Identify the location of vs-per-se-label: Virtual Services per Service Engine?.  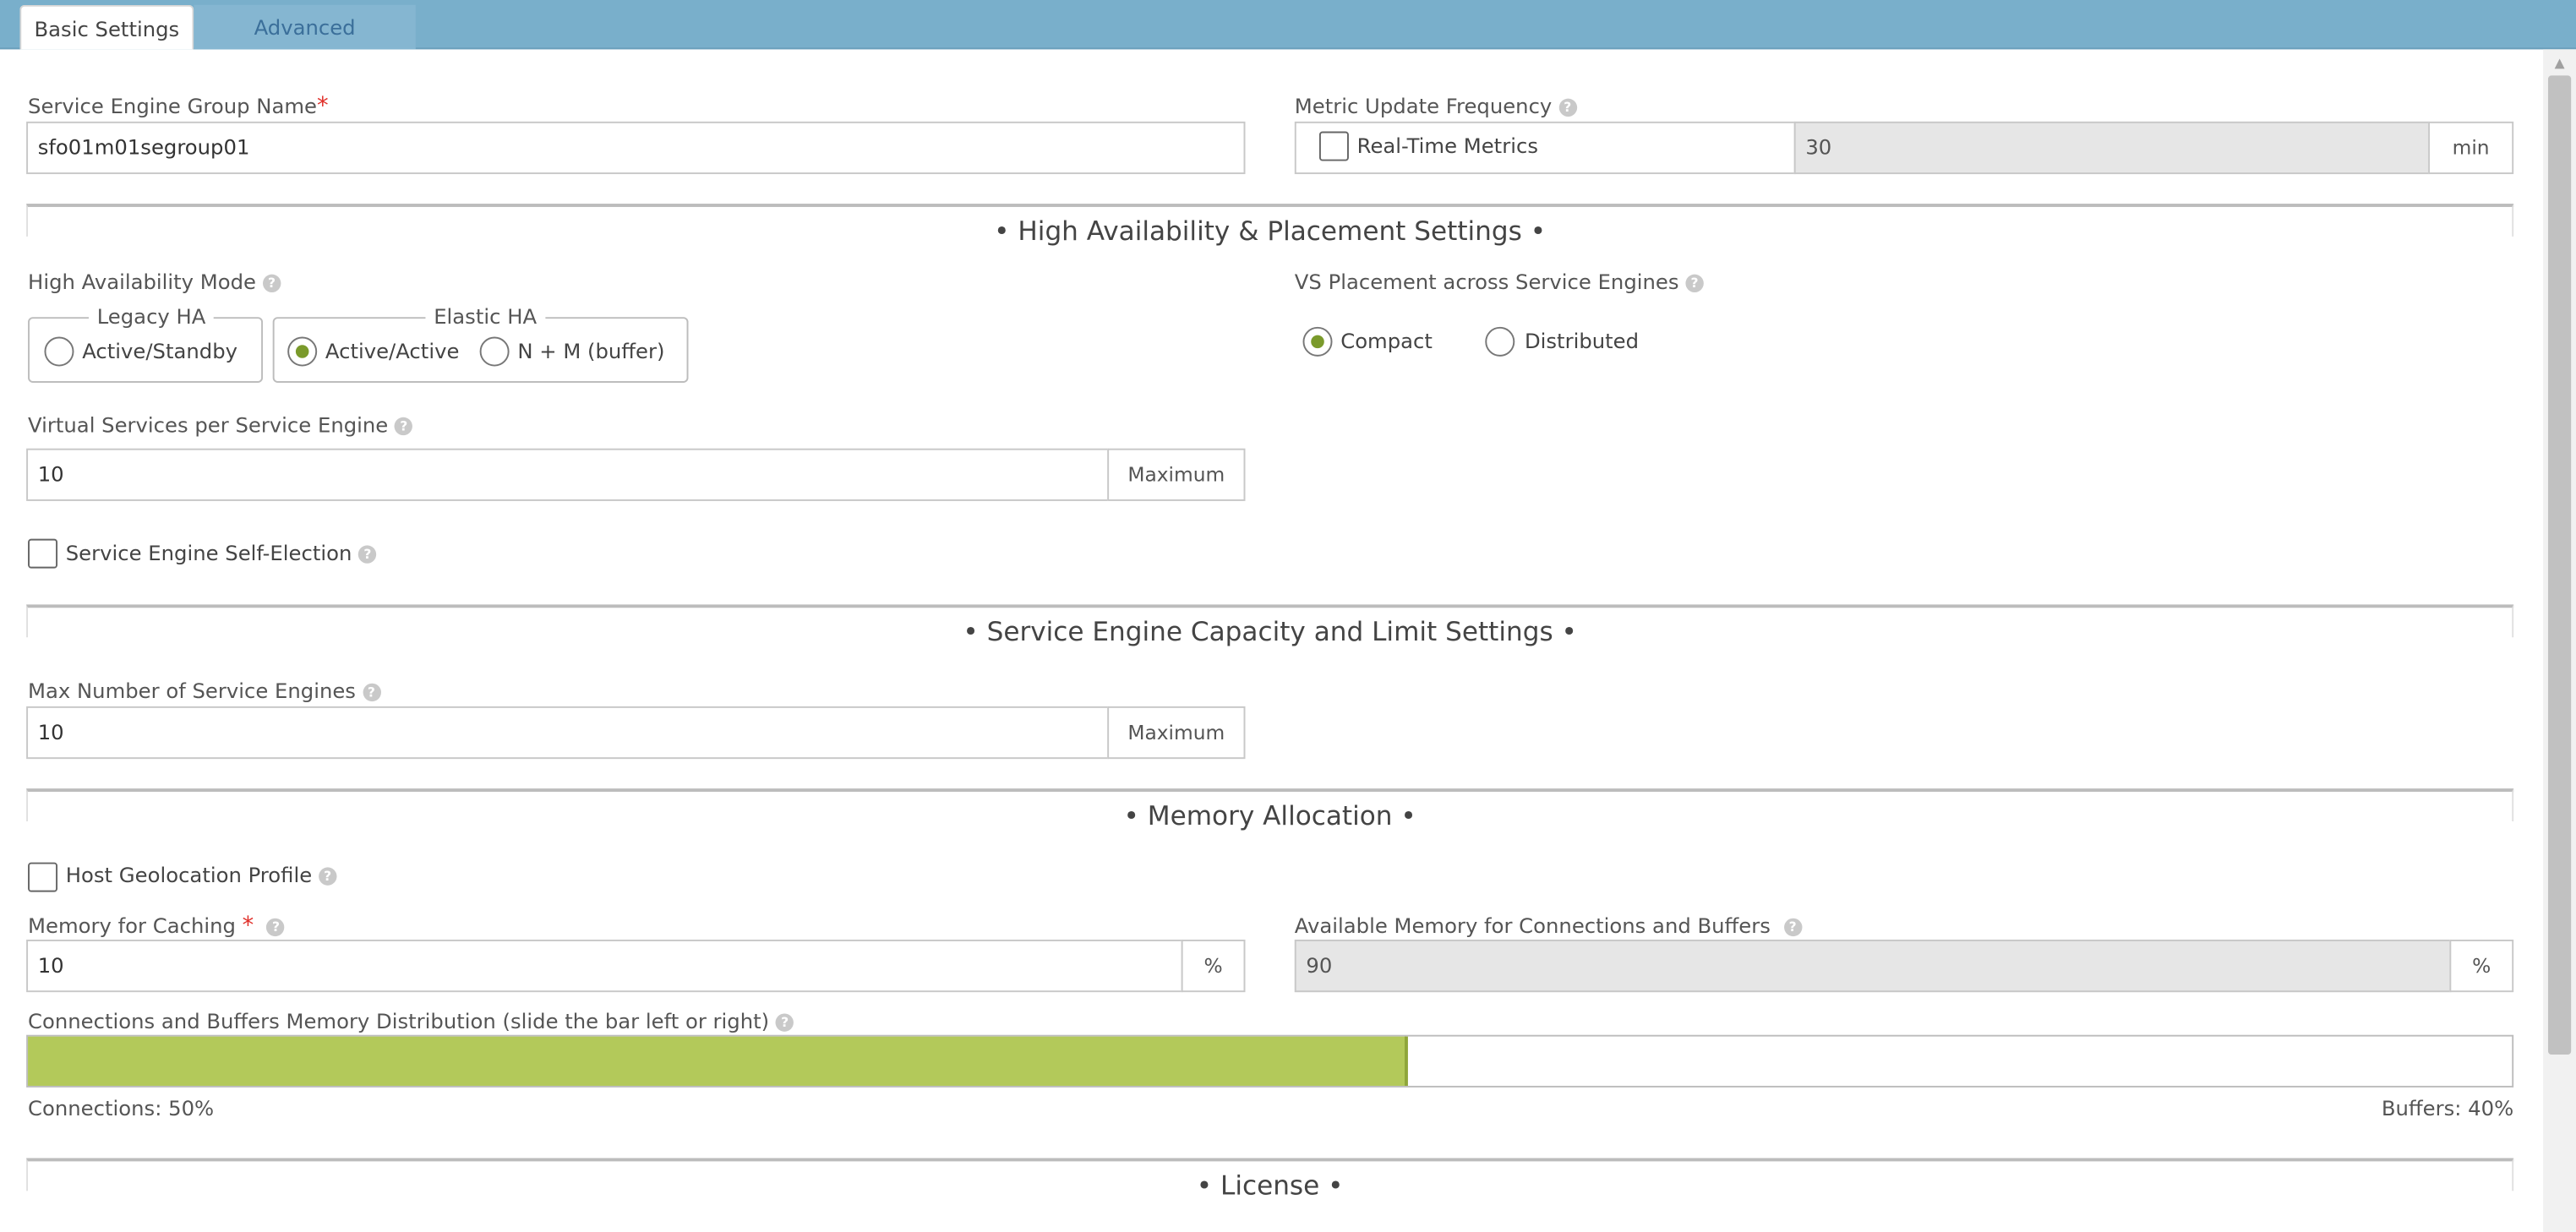
(220, 425).